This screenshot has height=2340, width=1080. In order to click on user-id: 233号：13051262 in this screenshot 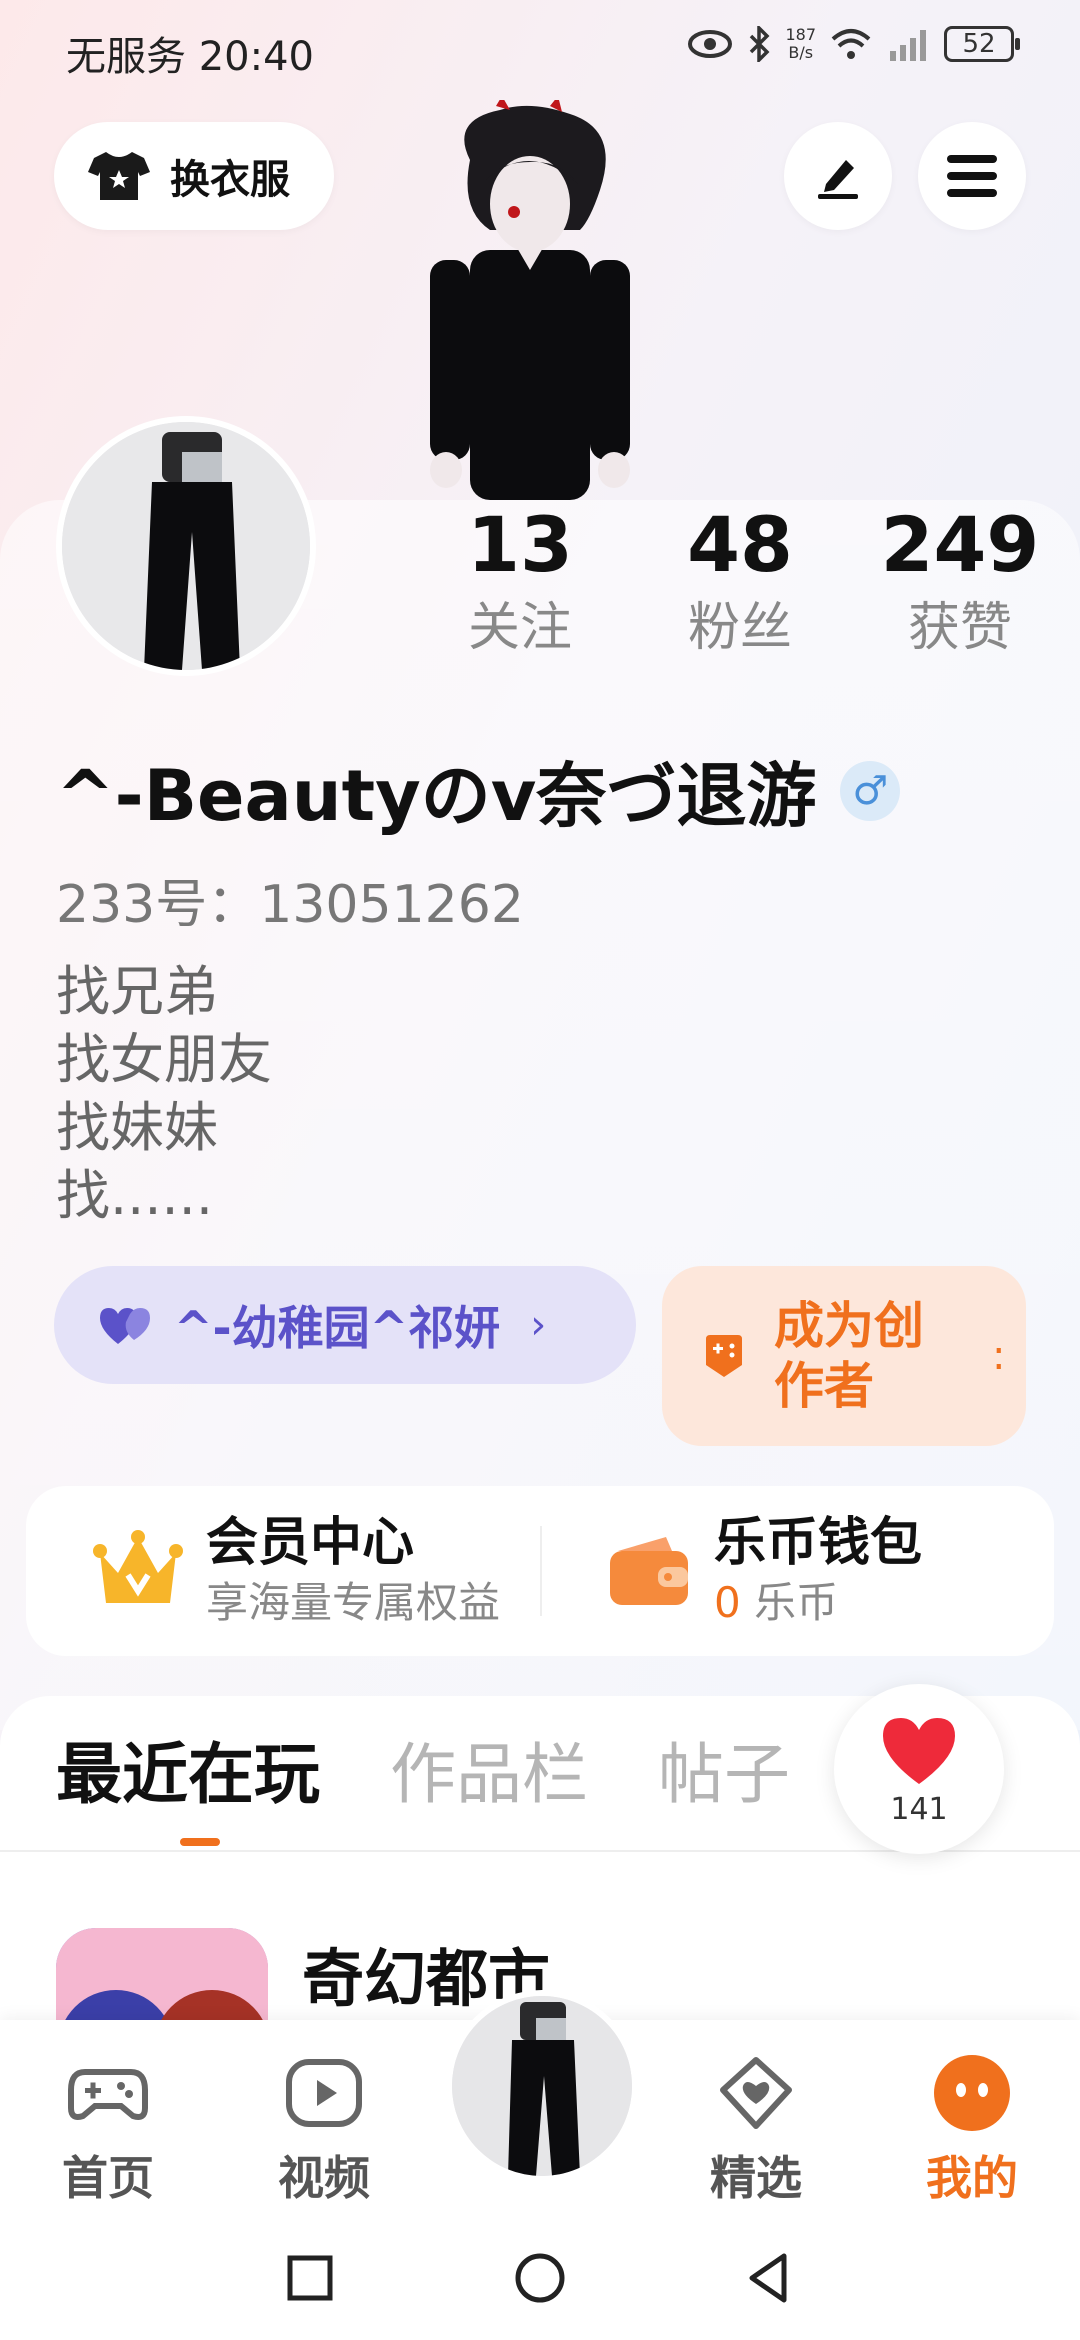, I will do `click(290, 899)`.